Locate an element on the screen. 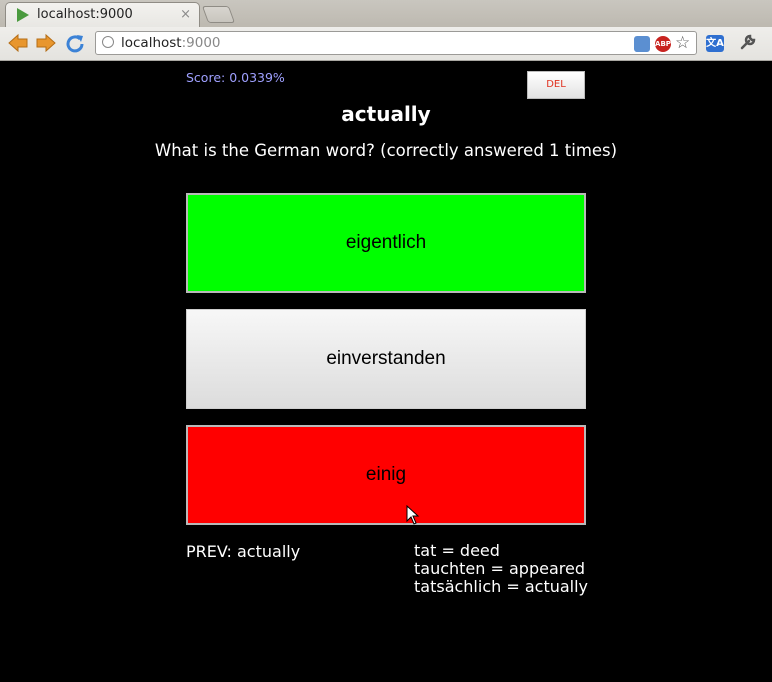 This screenshot has width=772, height=682. delete-button: DEL is located at coordinates (556, 85).